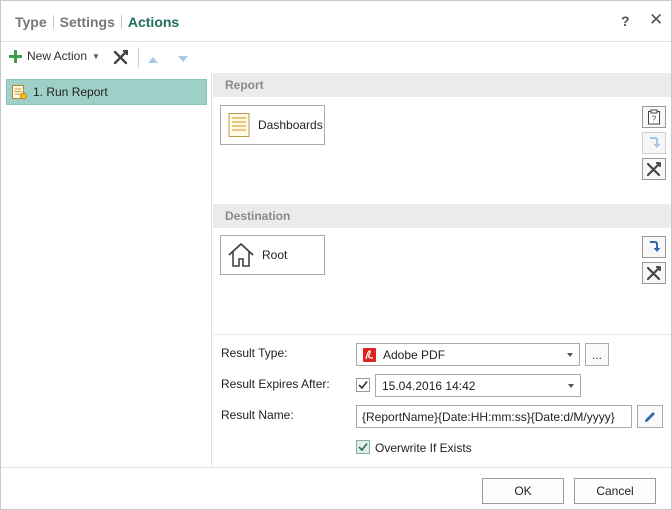 This screenshot has height=510, width=672. I want to click on cancel-button: Cancel, so click(615, 491).